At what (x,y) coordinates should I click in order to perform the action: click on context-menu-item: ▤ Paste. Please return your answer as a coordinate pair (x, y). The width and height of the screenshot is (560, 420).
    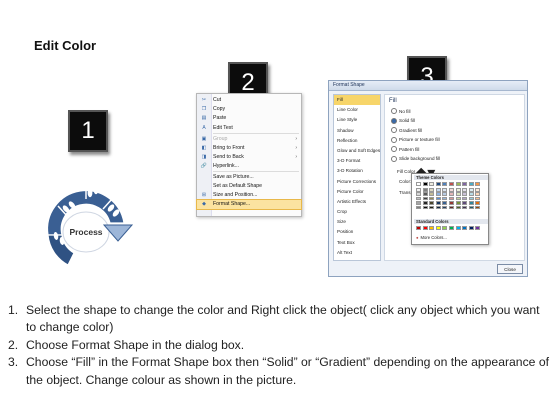
    Looking at the image, I should click on (249, 118).